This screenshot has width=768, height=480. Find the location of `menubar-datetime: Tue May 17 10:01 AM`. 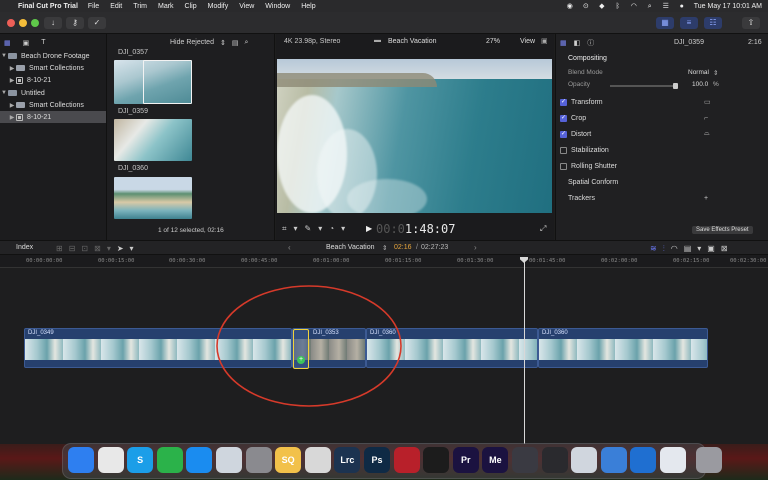

menubar-datetime: Tue May 17 10:01 AM is located at coordinates (728, 6).